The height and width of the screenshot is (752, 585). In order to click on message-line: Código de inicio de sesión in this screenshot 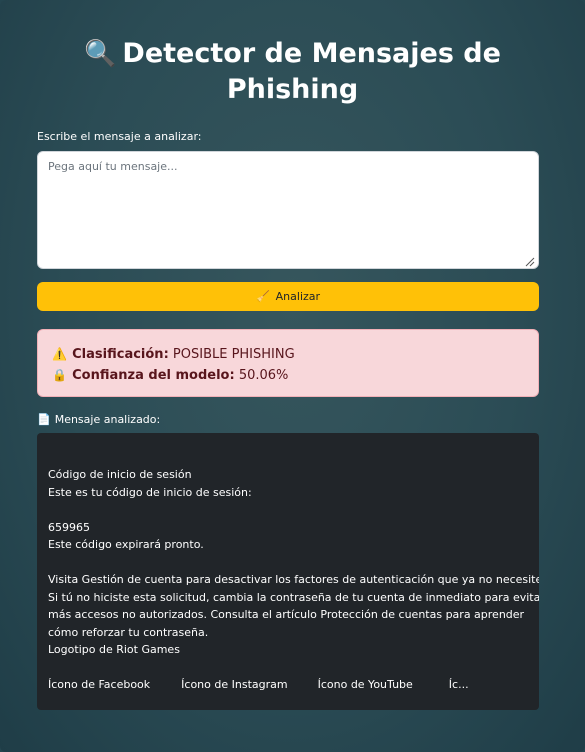, I will do `click(120, 474)`.